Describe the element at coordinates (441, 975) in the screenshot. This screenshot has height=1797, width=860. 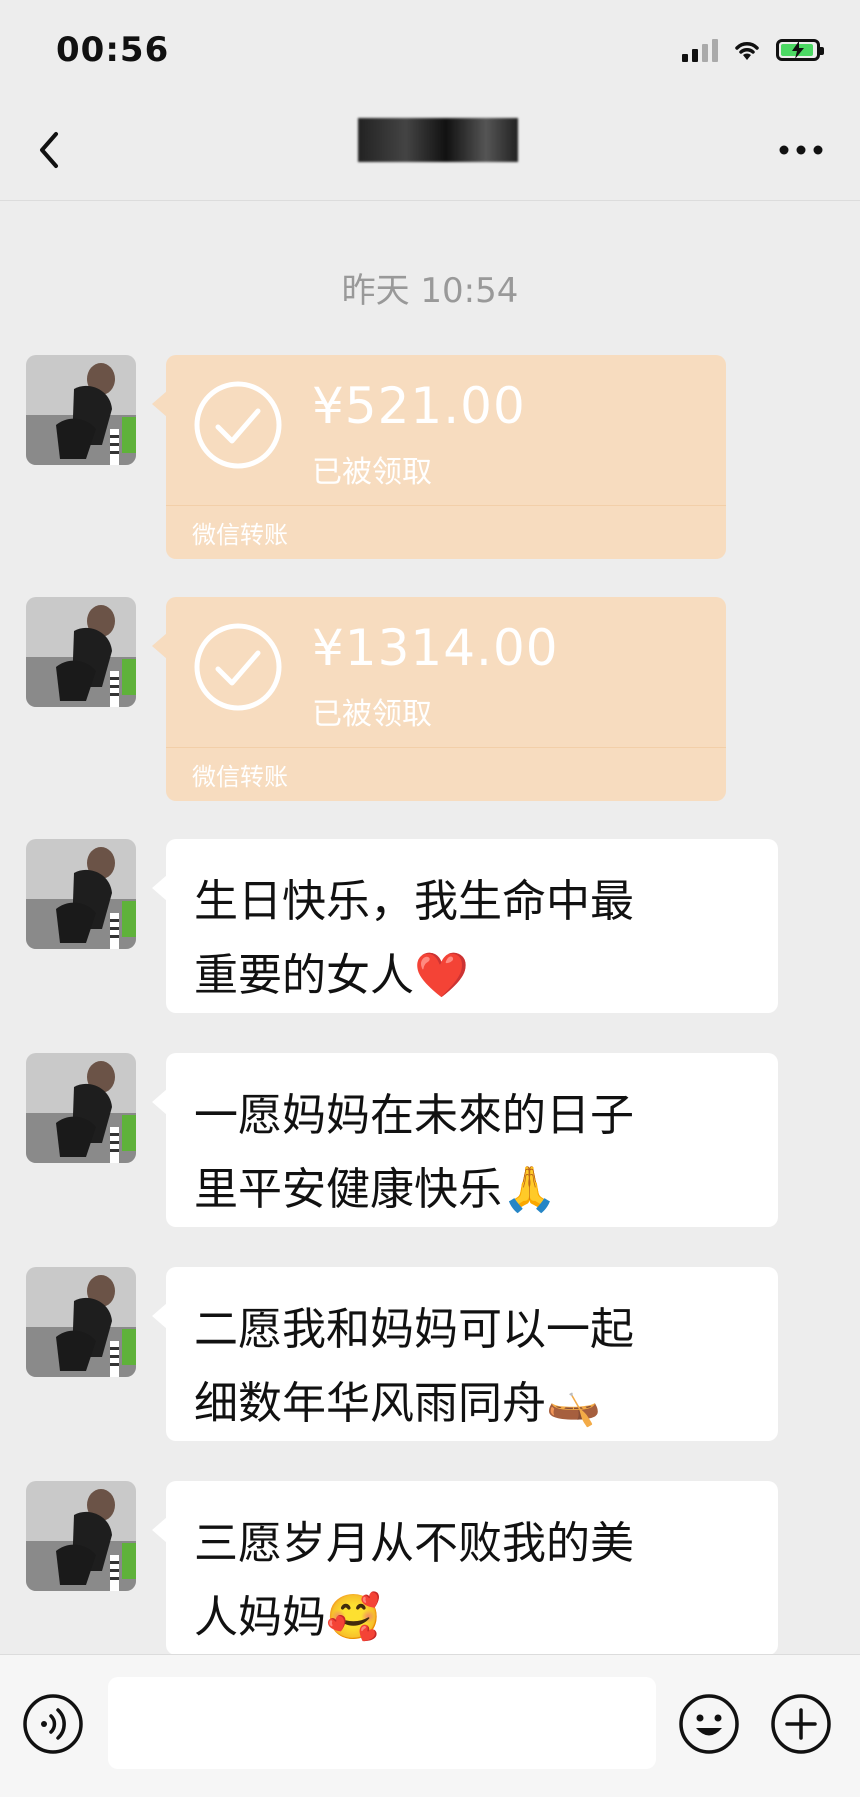
I see `heart-emoji: ❤️` at that location.